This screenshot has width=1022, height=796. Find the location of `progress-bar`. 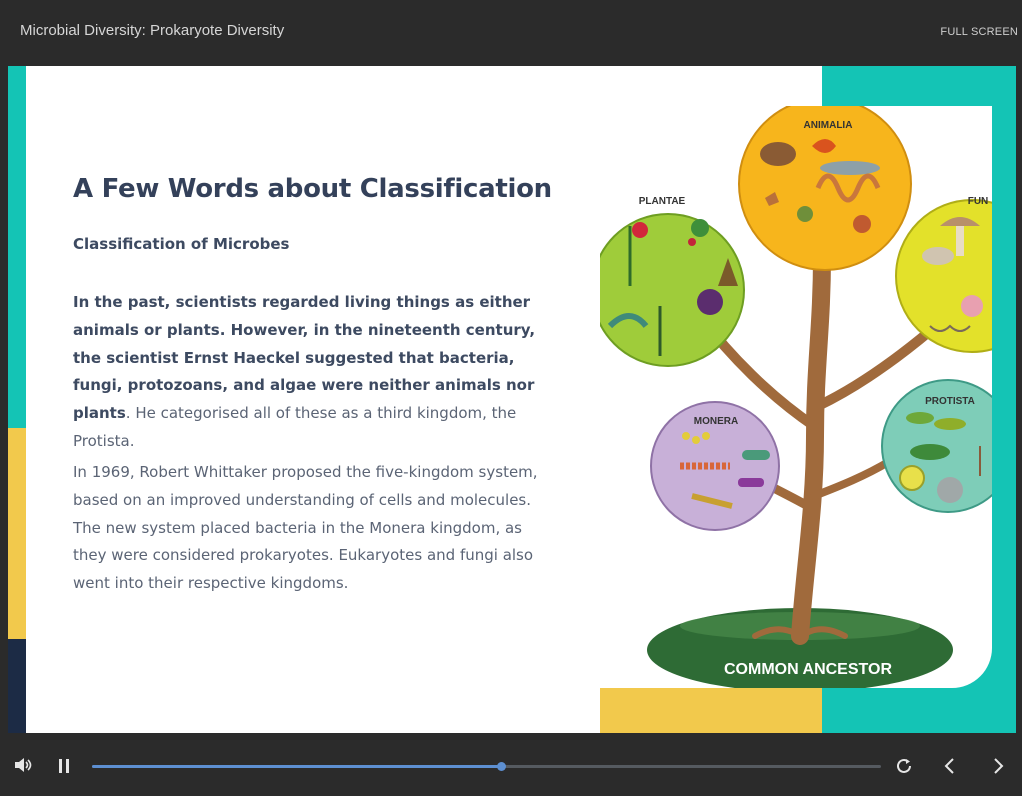

progress-bar is located at coordinates (486, 766).